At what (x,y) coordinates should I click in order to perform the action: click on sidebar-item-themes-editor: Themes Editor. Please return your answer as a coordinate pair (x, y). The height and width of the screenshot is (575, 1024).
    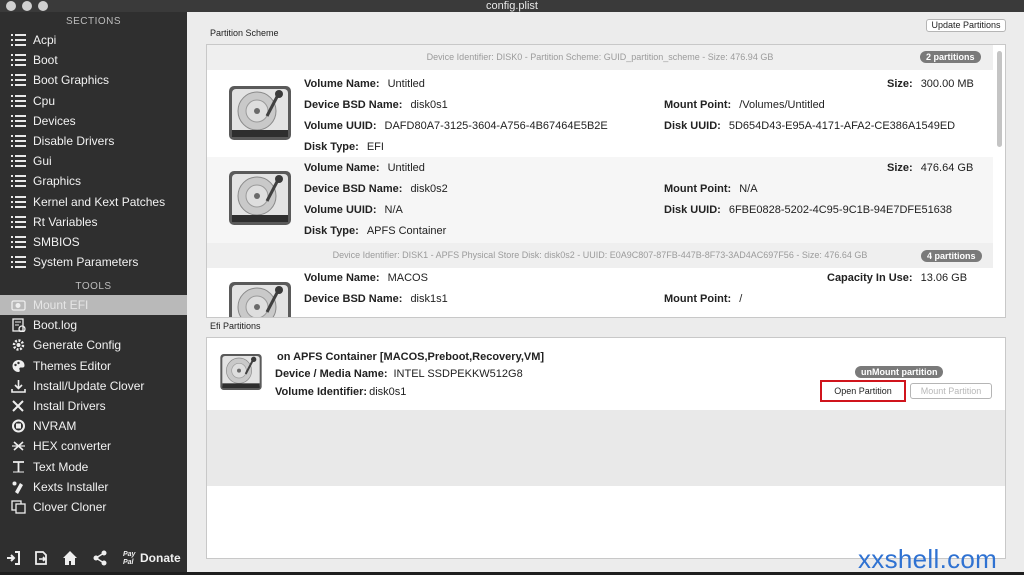
    Looking at the image, I should click on (93, 366).